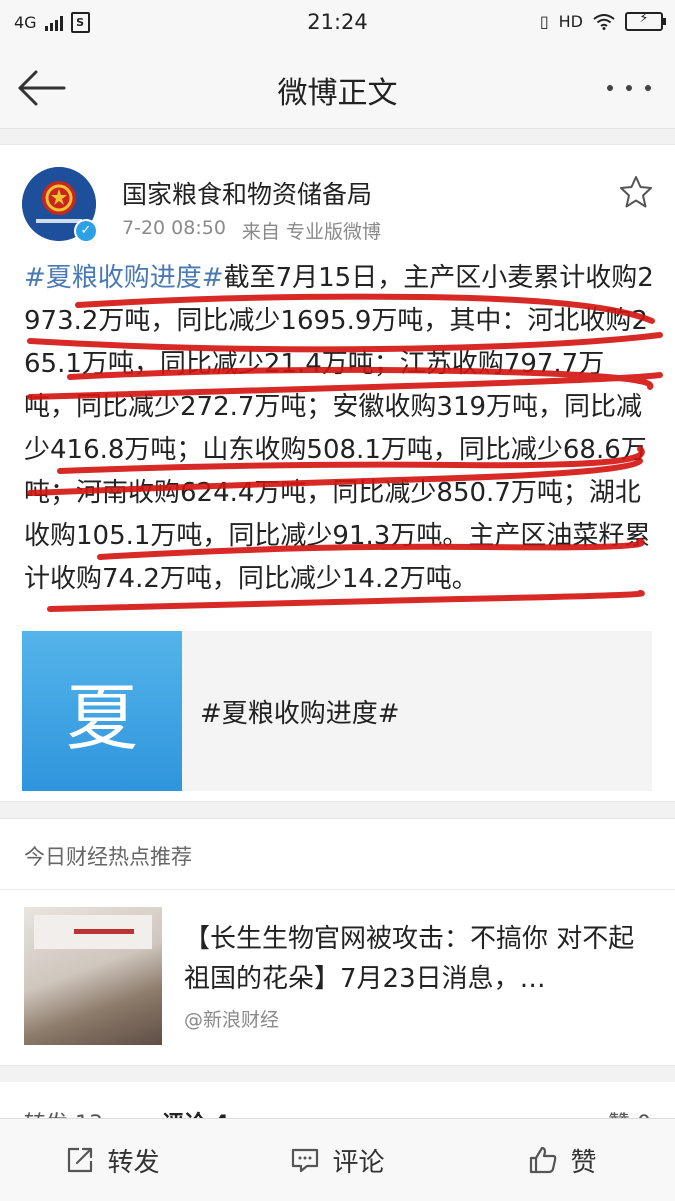  What do you see at coordinates (583, 1162) in the screenshot?
I see `like-label: 赞` at bounding box center [583, 1162].